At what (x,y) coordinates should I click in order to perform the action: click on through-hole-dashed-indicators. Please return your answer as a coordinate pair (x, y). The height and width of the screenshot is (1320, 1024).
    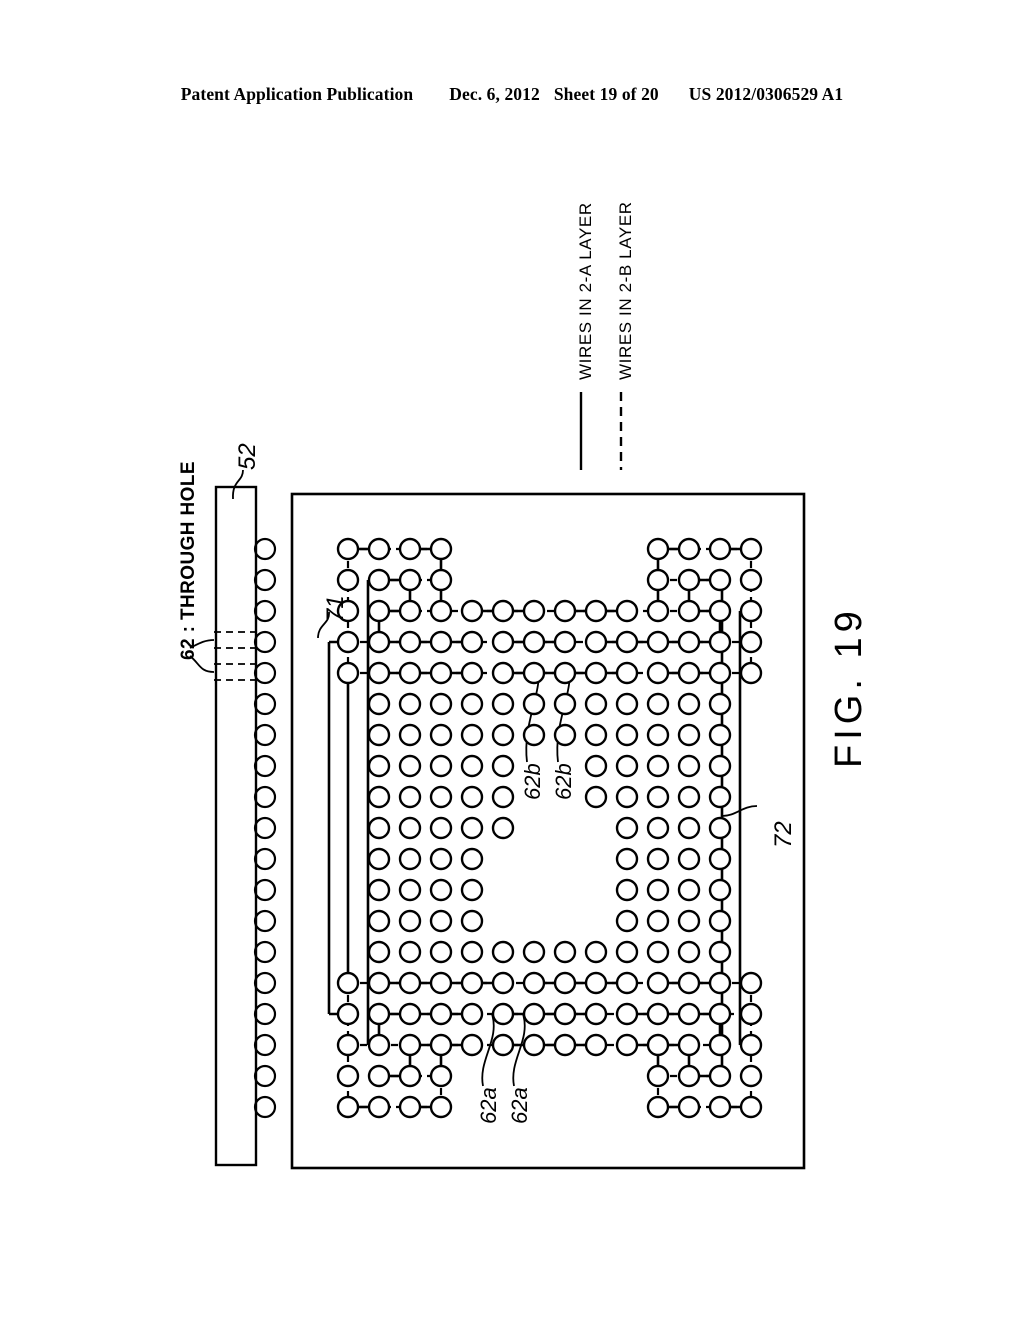
    Looking at the image, I should click on (235, 656).